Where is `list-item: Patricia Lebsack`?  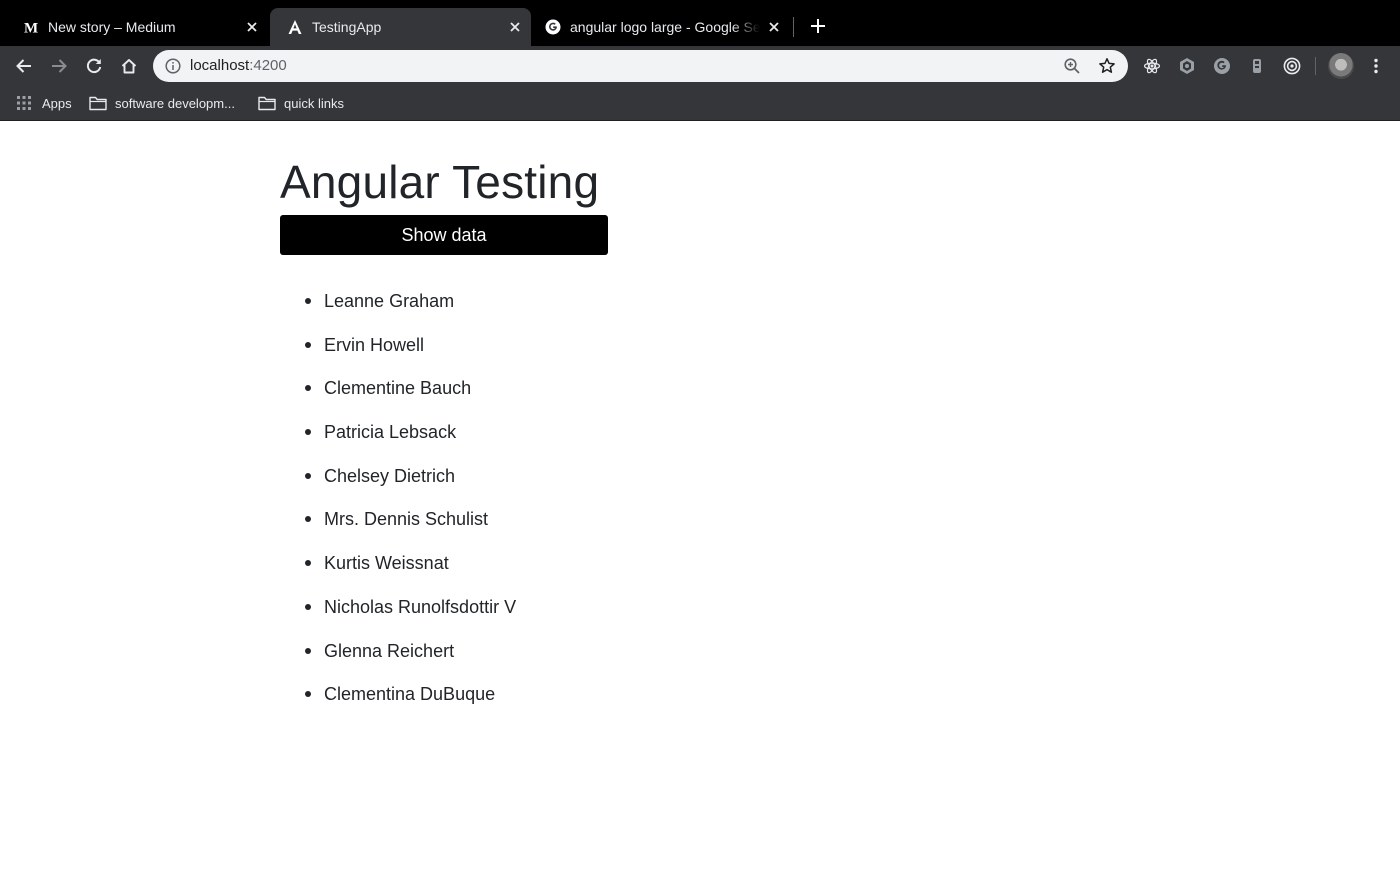 list-item: Patricia Lebsack is located at coordinates (410, 441).